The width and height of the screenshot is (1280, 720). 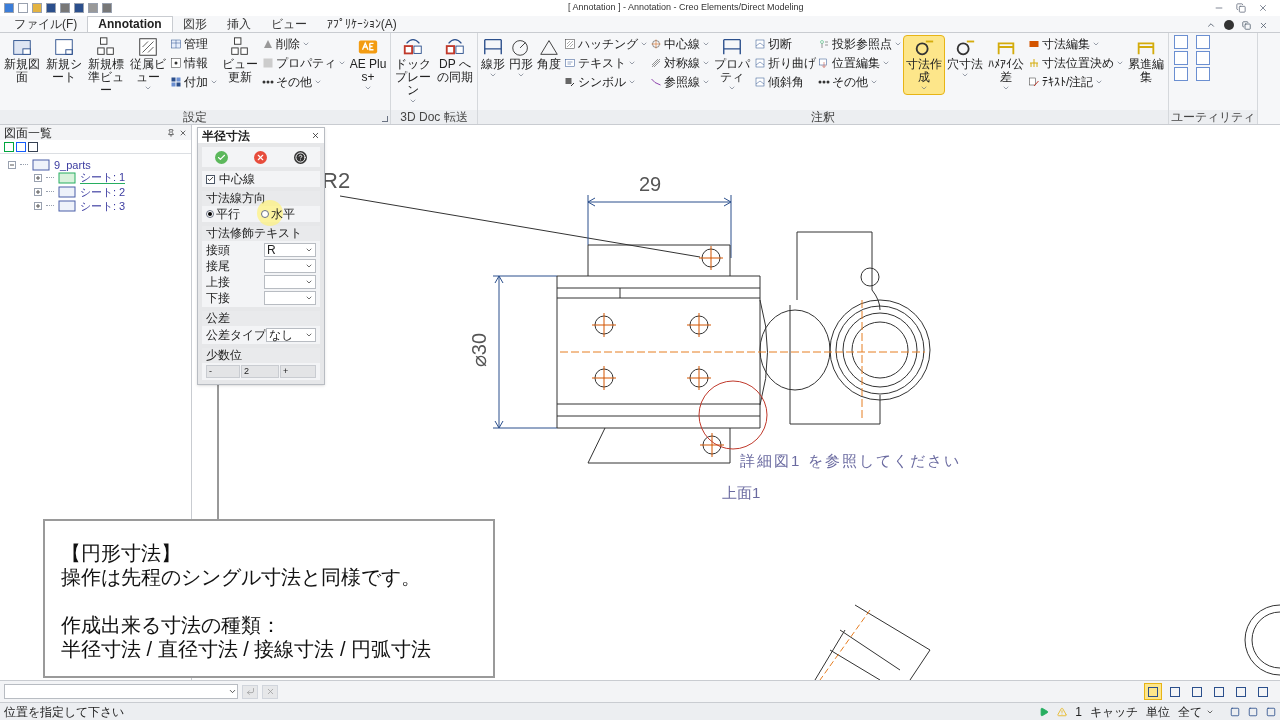 What do you see at coordinates (171, 132) in the screenshot?
I see `pin-icon` at bounding box center [171, 132].